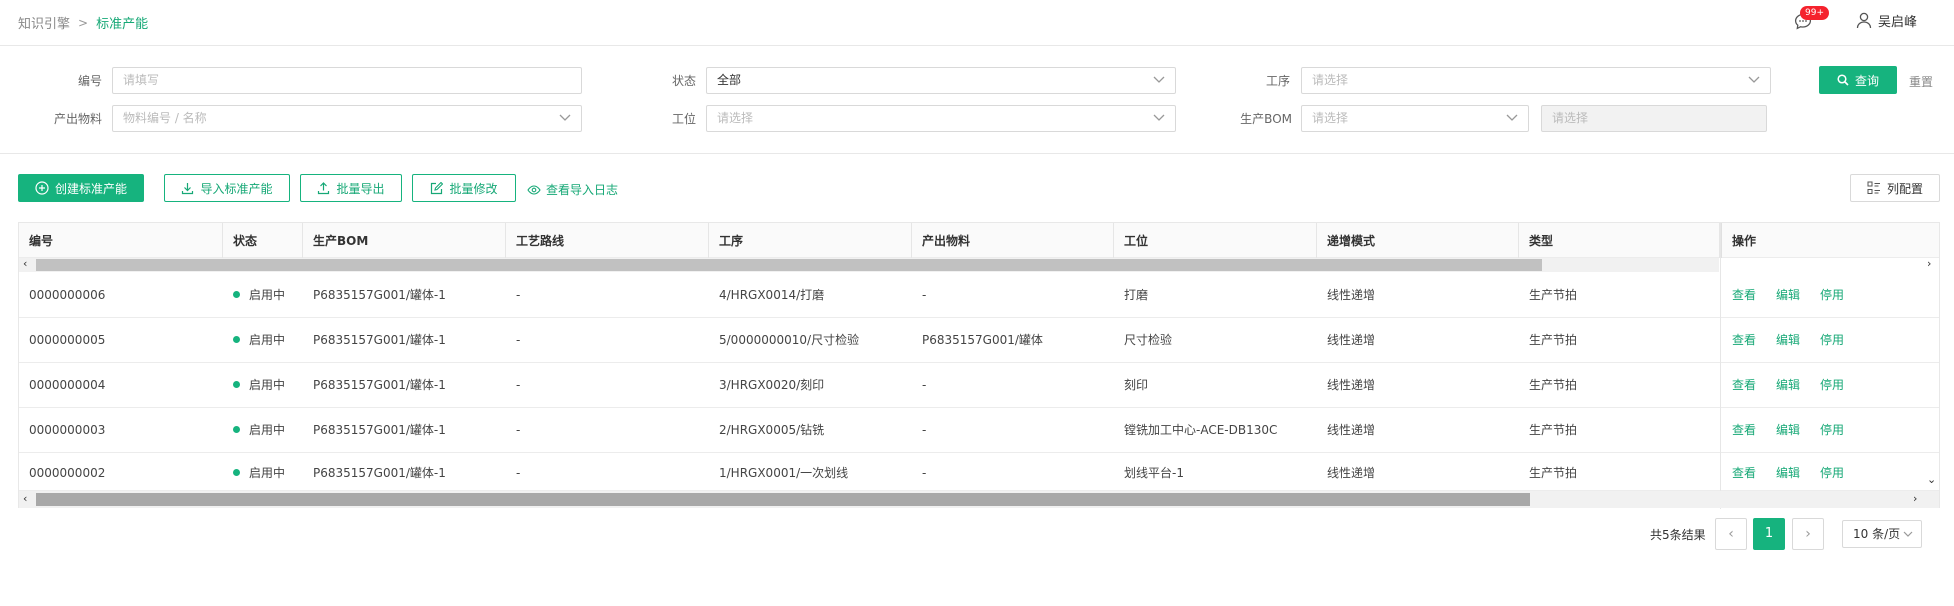 The height and width of the screenshot is (606, 1954). Describe the element at coordinates (437, 187) in the screenshot. I see `edit-icon` at that location.